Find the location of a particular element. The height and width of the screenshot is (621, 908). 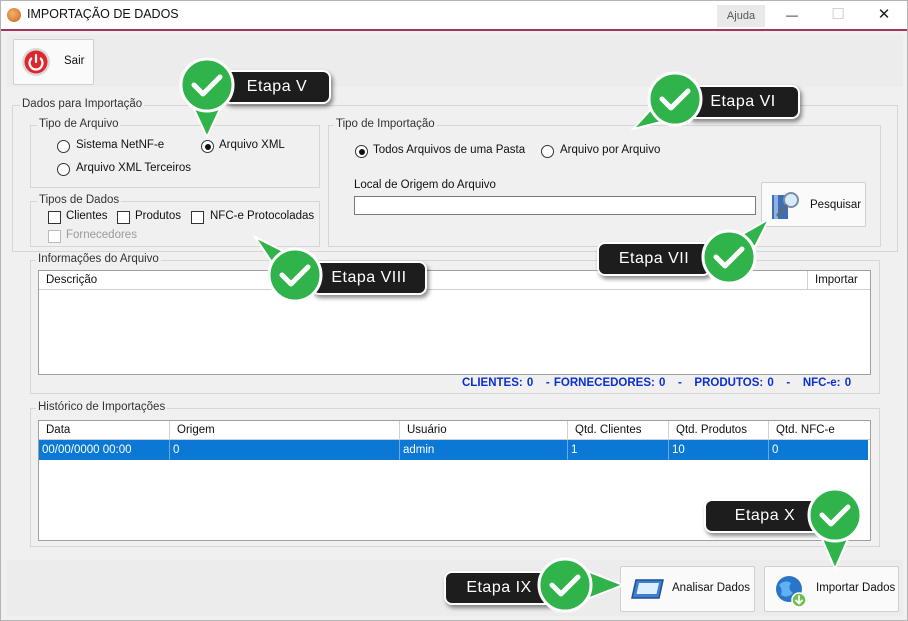

file-type-group is located at coordinates (175, 156).